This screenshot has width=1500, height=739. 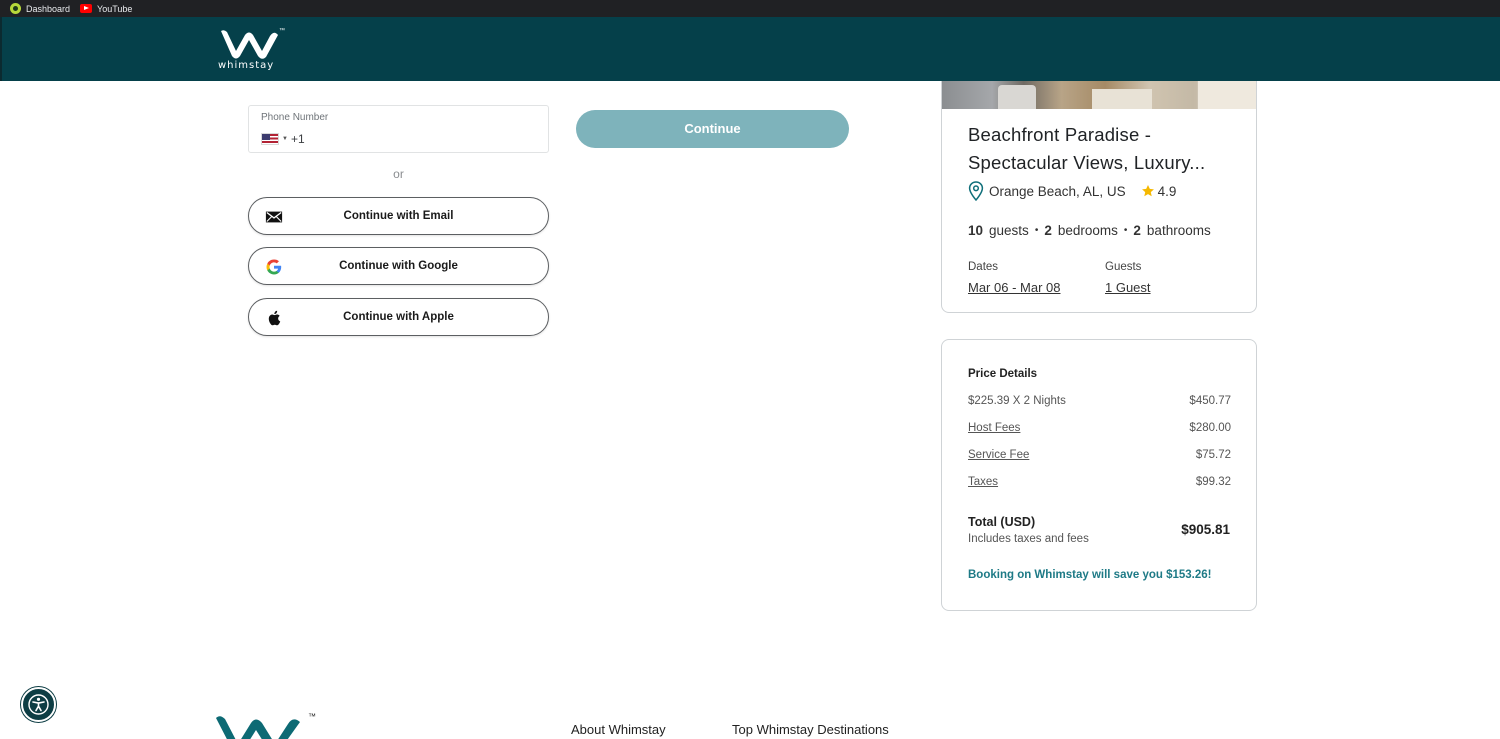 What do you see at coordinates (48, 8) in the screenshot?
I see `bookmark-label: Dashboard` at bounding box center [48, 8].